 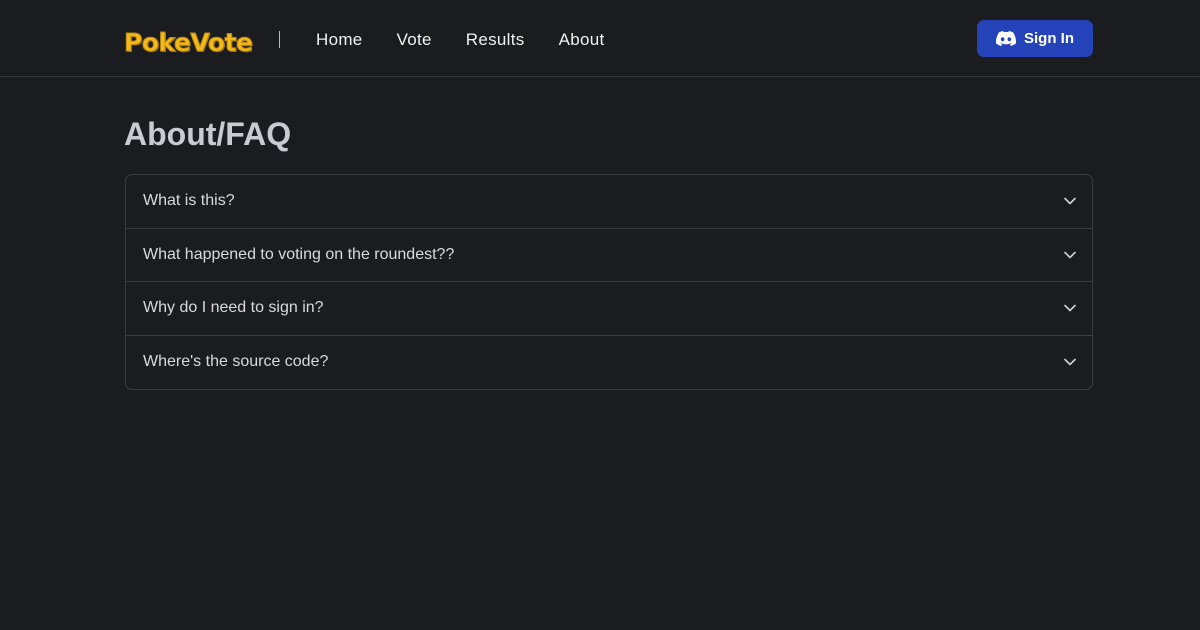 What do you see at coordinates (208, 134) in the screenshot?
I see `page-title: About/FAQ` at bounding box center [208, 134].